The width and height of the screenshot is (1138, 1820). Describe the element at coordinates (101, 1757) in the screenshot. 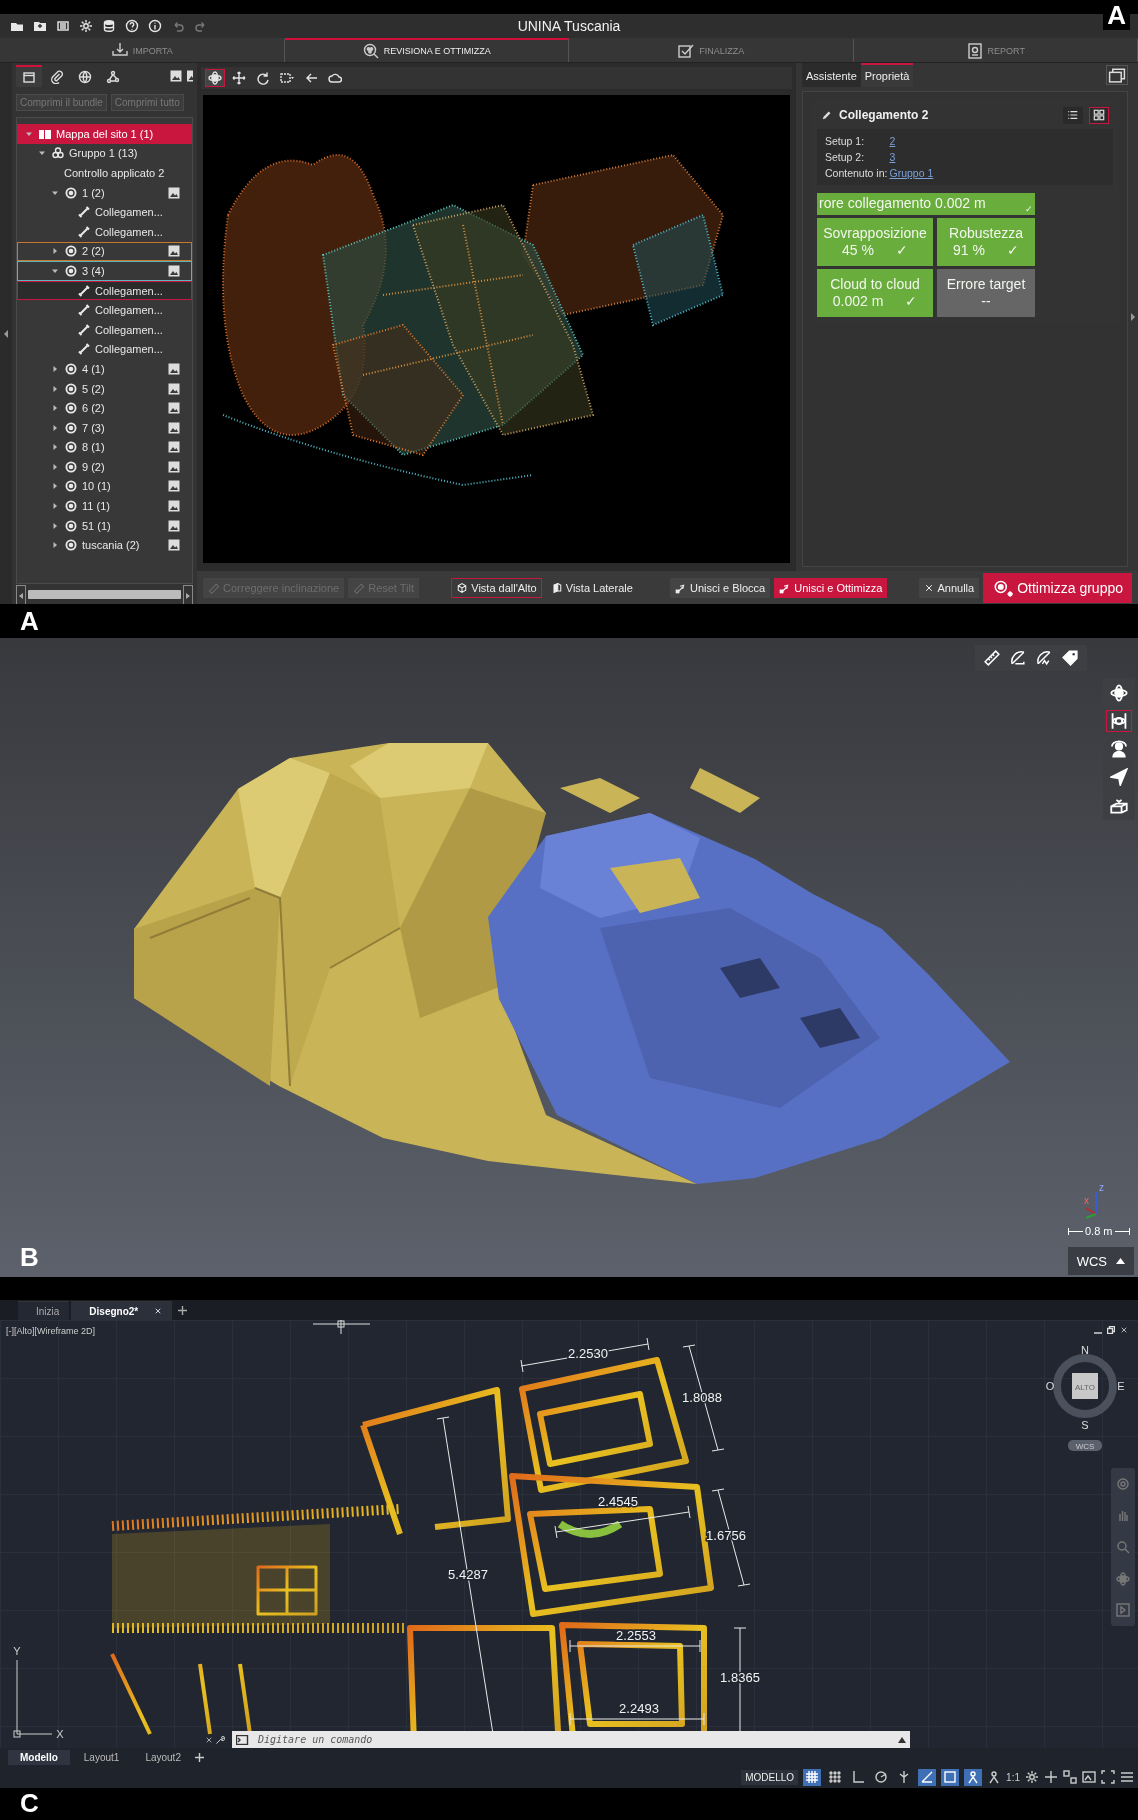

I see `layout-tab: Layout1` at that location.